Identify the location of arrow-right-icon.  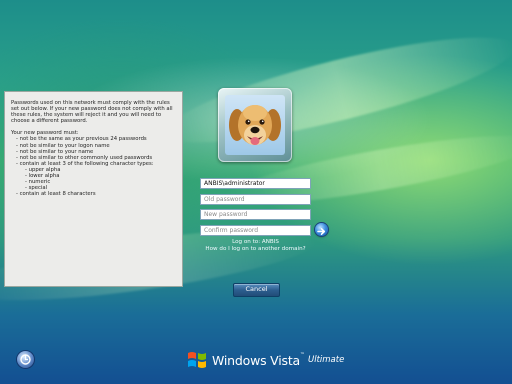
(321, 231).